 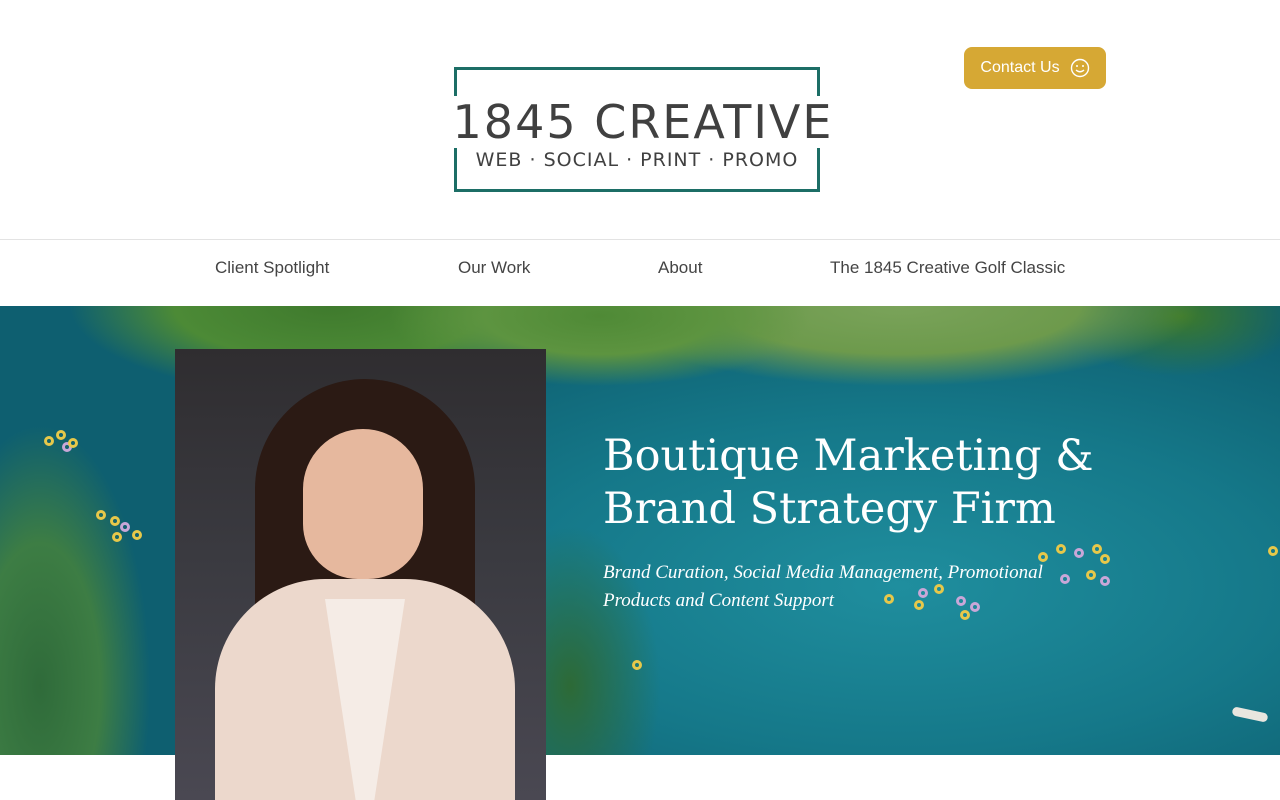 I want to click on hero-title: Boutique Marketing & Brand Strategy Firm, so click(x=848, y=482).